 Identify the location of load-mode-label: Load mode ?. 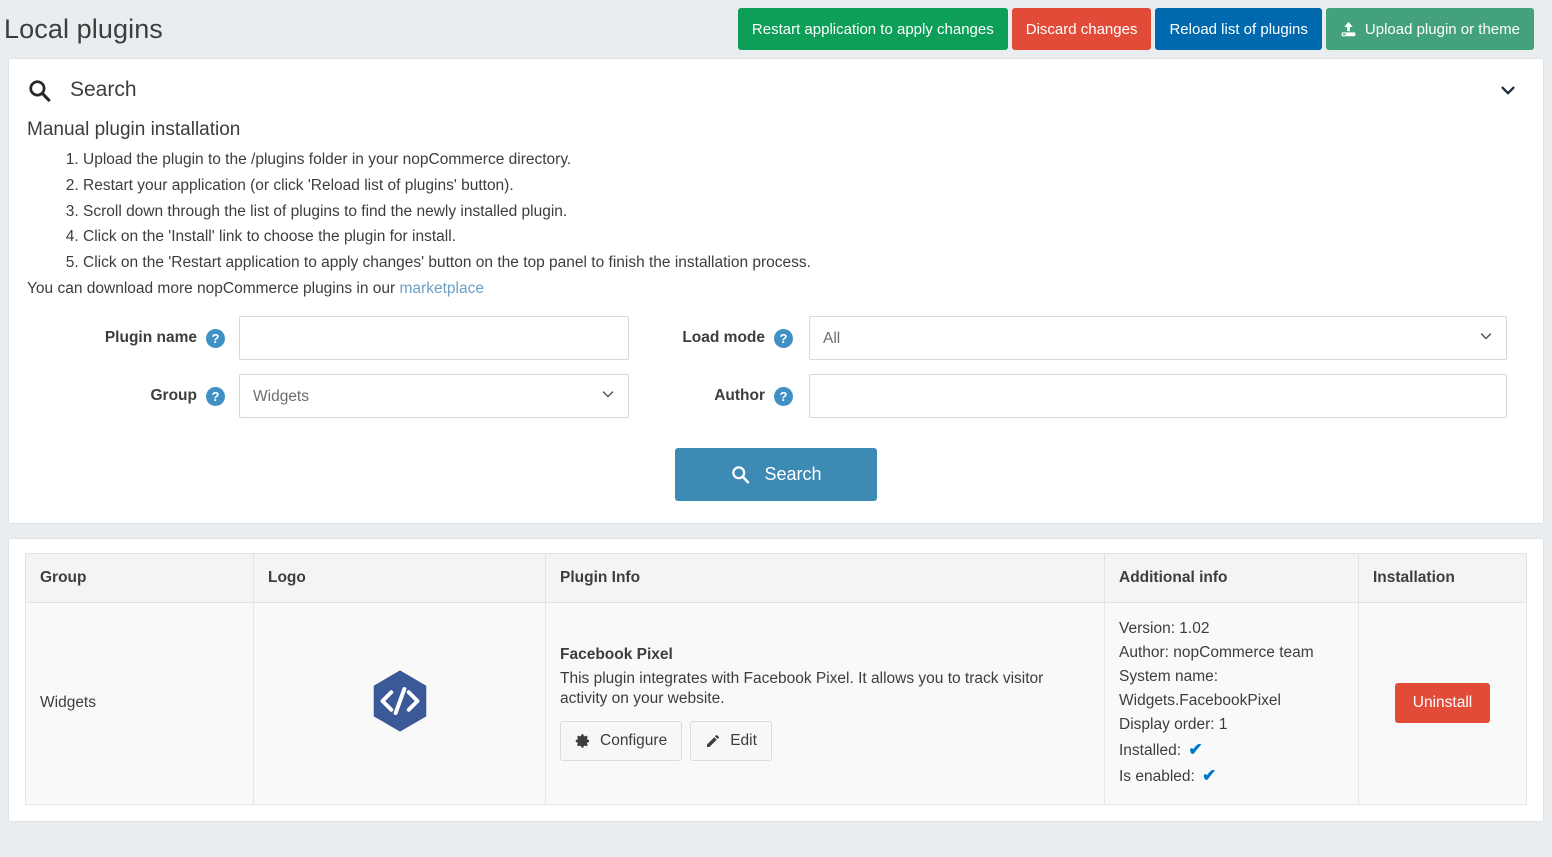
(719, 338).